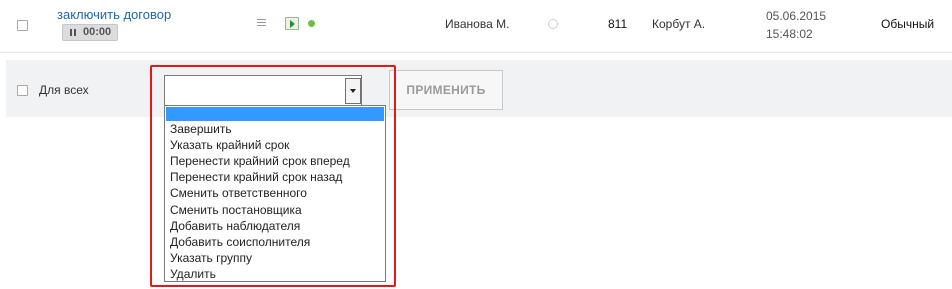 The height and width of the screenshot is (289, 952). I want to click on pause-icon, so click(73, 32).